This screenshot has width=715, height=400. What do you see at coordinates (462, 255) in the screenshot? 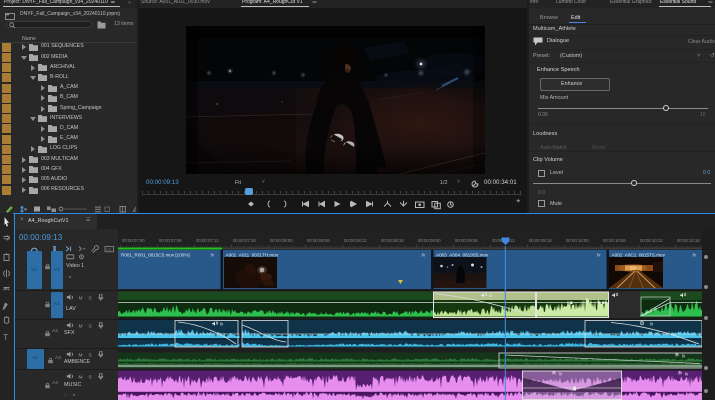
I see `svg-text: A003_A004_0819S5.mov` at bounding box center [462, 255].